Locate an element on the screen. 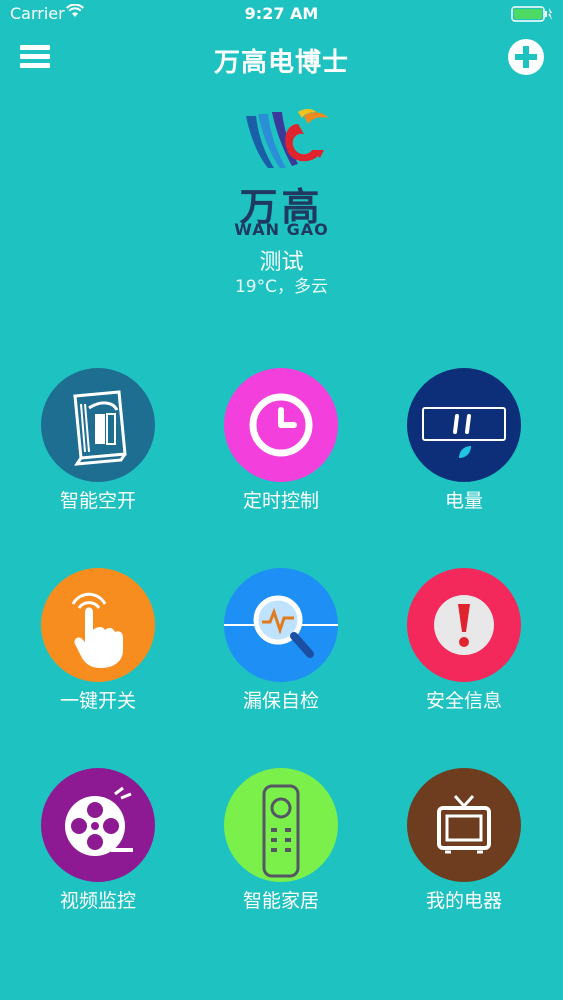 This screenshot has width=563, height=1000. magnifier-wave-icon is located at coordinates (281, 626).